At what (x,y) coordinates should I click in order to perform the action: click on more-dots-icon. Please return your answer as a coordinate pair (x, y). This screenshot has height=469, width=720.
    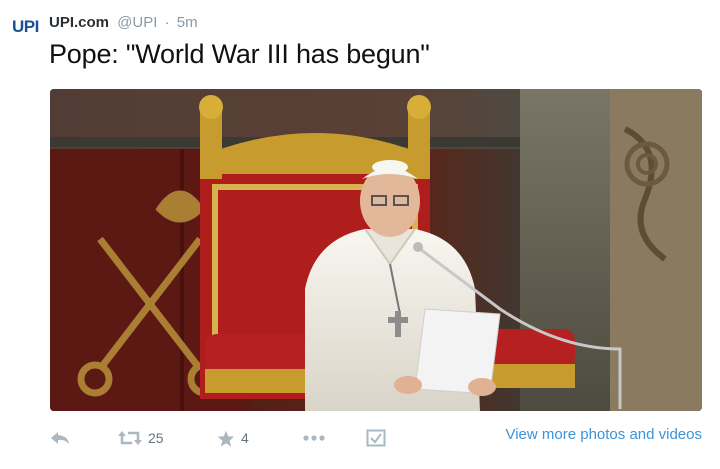
    Looking at the image, I should click on (314, 438).